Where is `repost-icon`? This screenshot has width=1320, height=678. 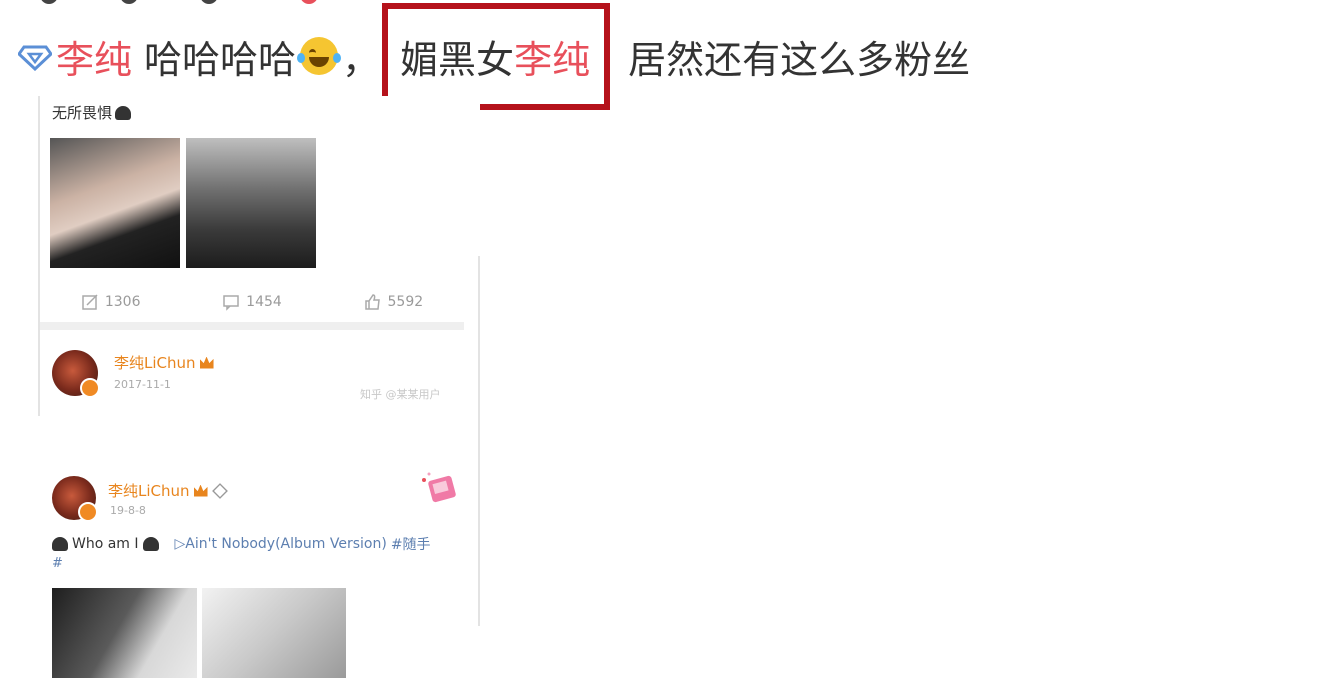 repost-icon is located at coordinates (90, 302).